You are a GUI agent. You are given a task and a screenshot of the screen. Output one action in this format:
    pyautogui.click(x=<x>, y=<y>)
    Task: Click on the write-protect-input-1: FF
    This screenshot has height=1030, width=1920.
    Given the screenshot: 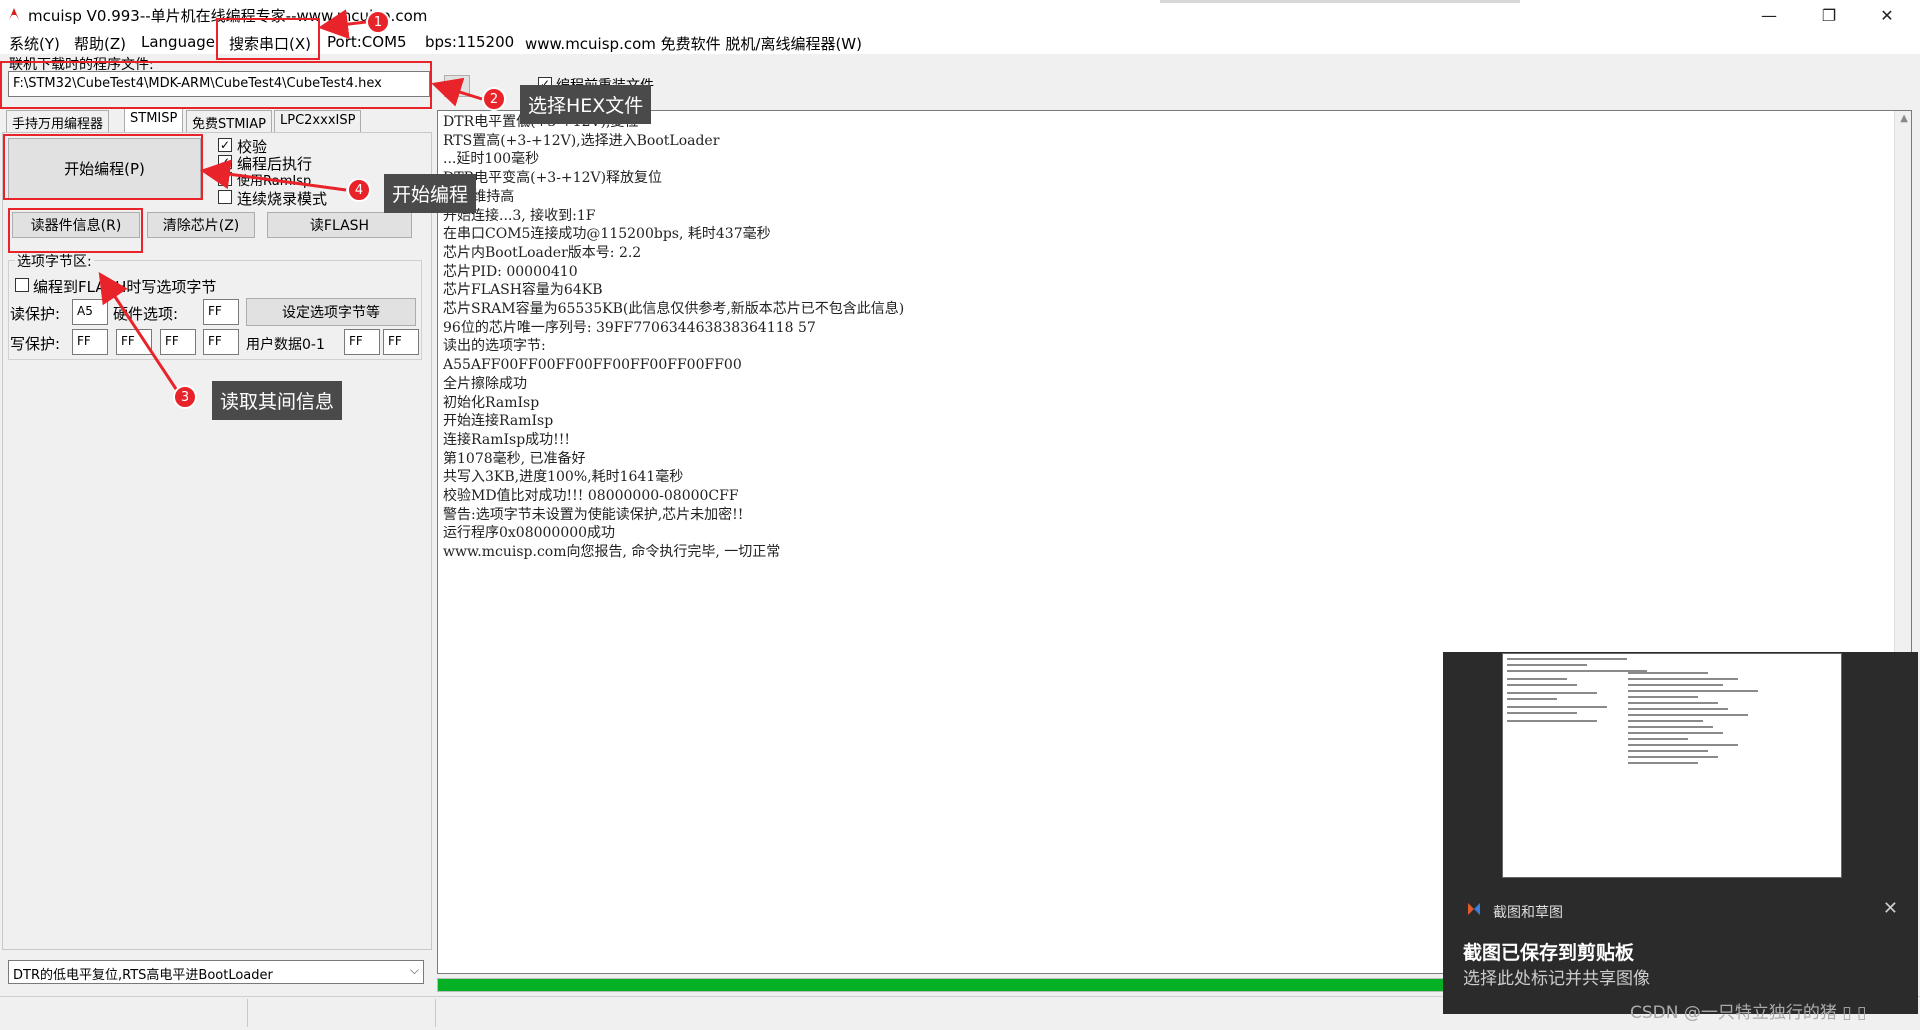 What is the action you would take?
    pyautogui.click(x=134, y=342)
    